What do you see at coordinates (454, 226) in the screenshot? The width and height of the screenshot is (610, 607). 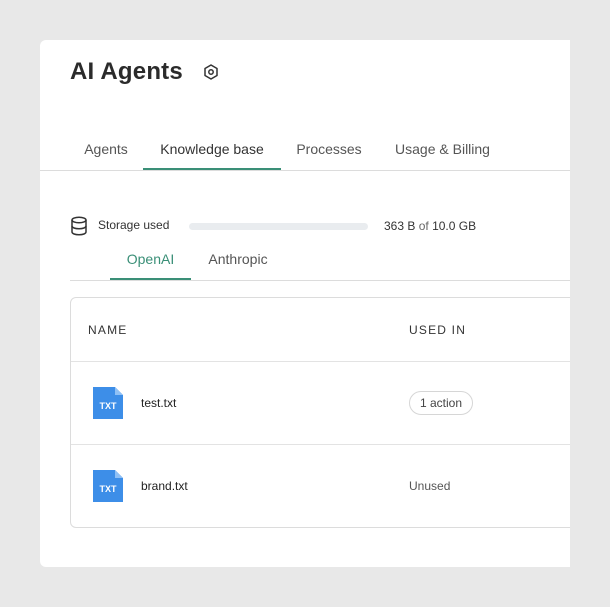 I see `storage-total-value: 10.0 GB` at bounding box center [454, 226].